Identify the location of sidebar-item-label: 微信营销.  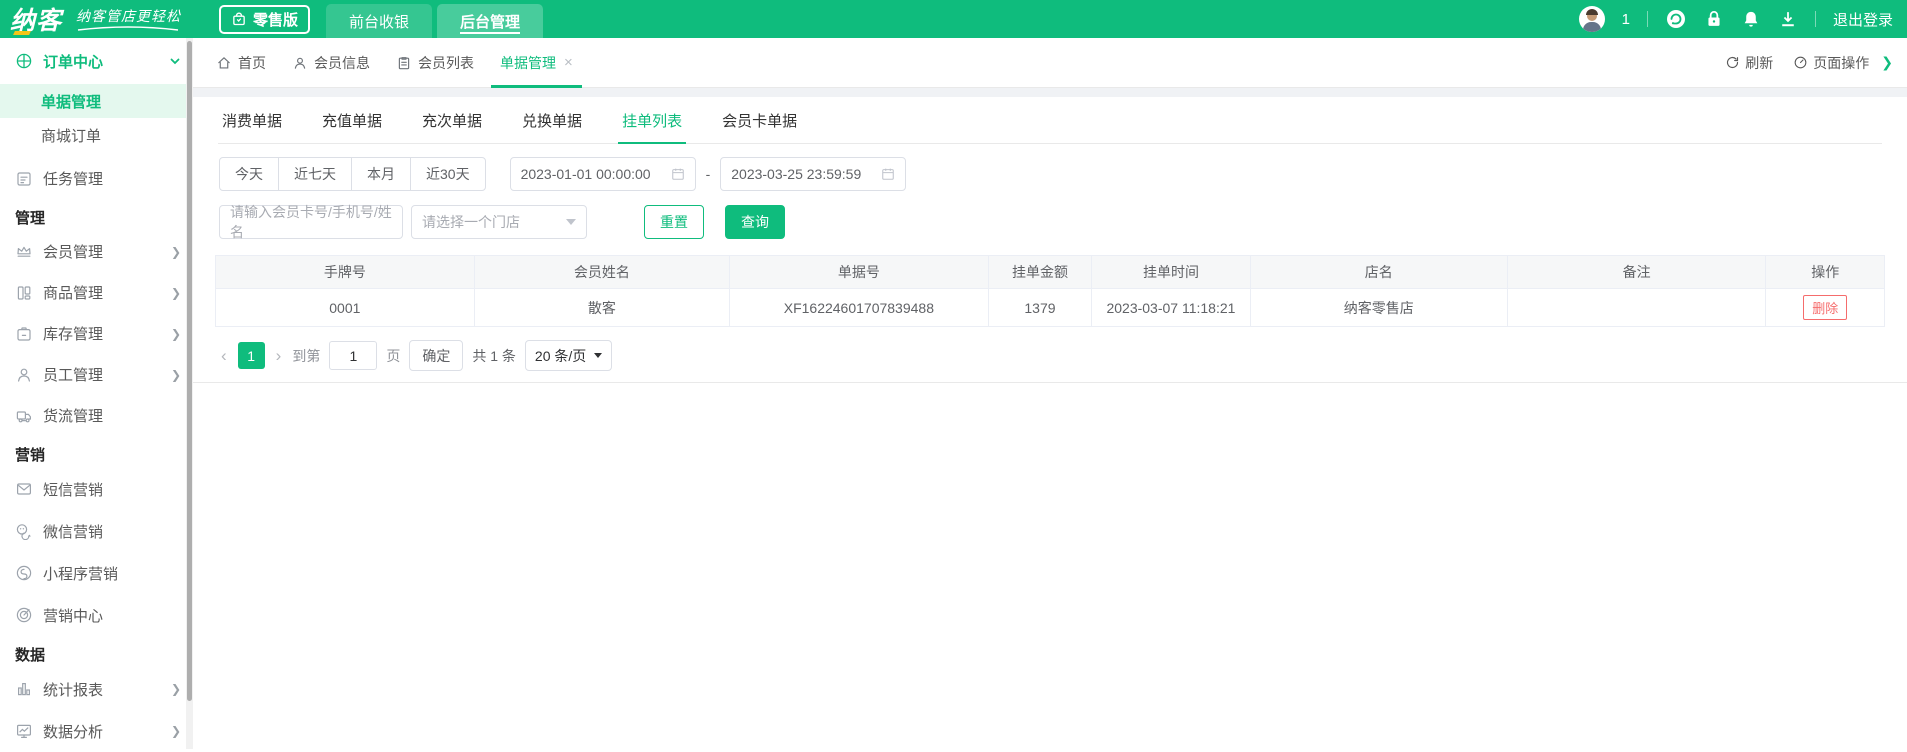
(73, 532).